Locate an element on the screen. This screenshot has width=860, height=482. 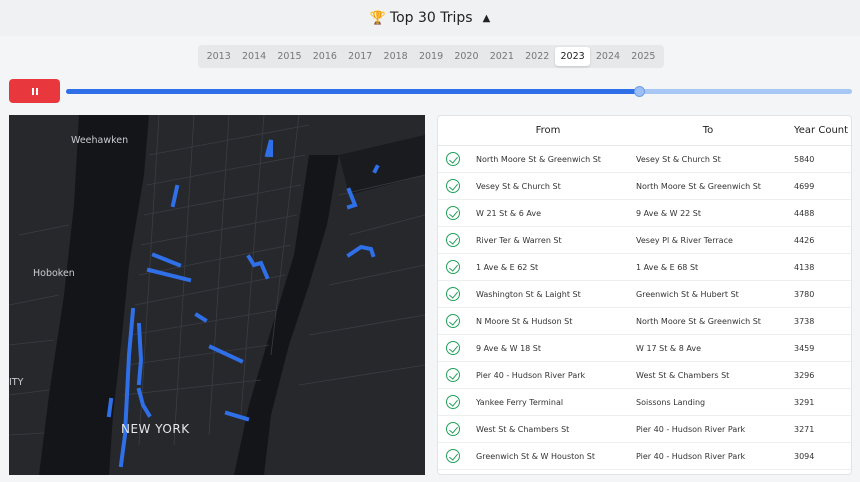
year-2018: 2018 is located at coordinates (395, 56).